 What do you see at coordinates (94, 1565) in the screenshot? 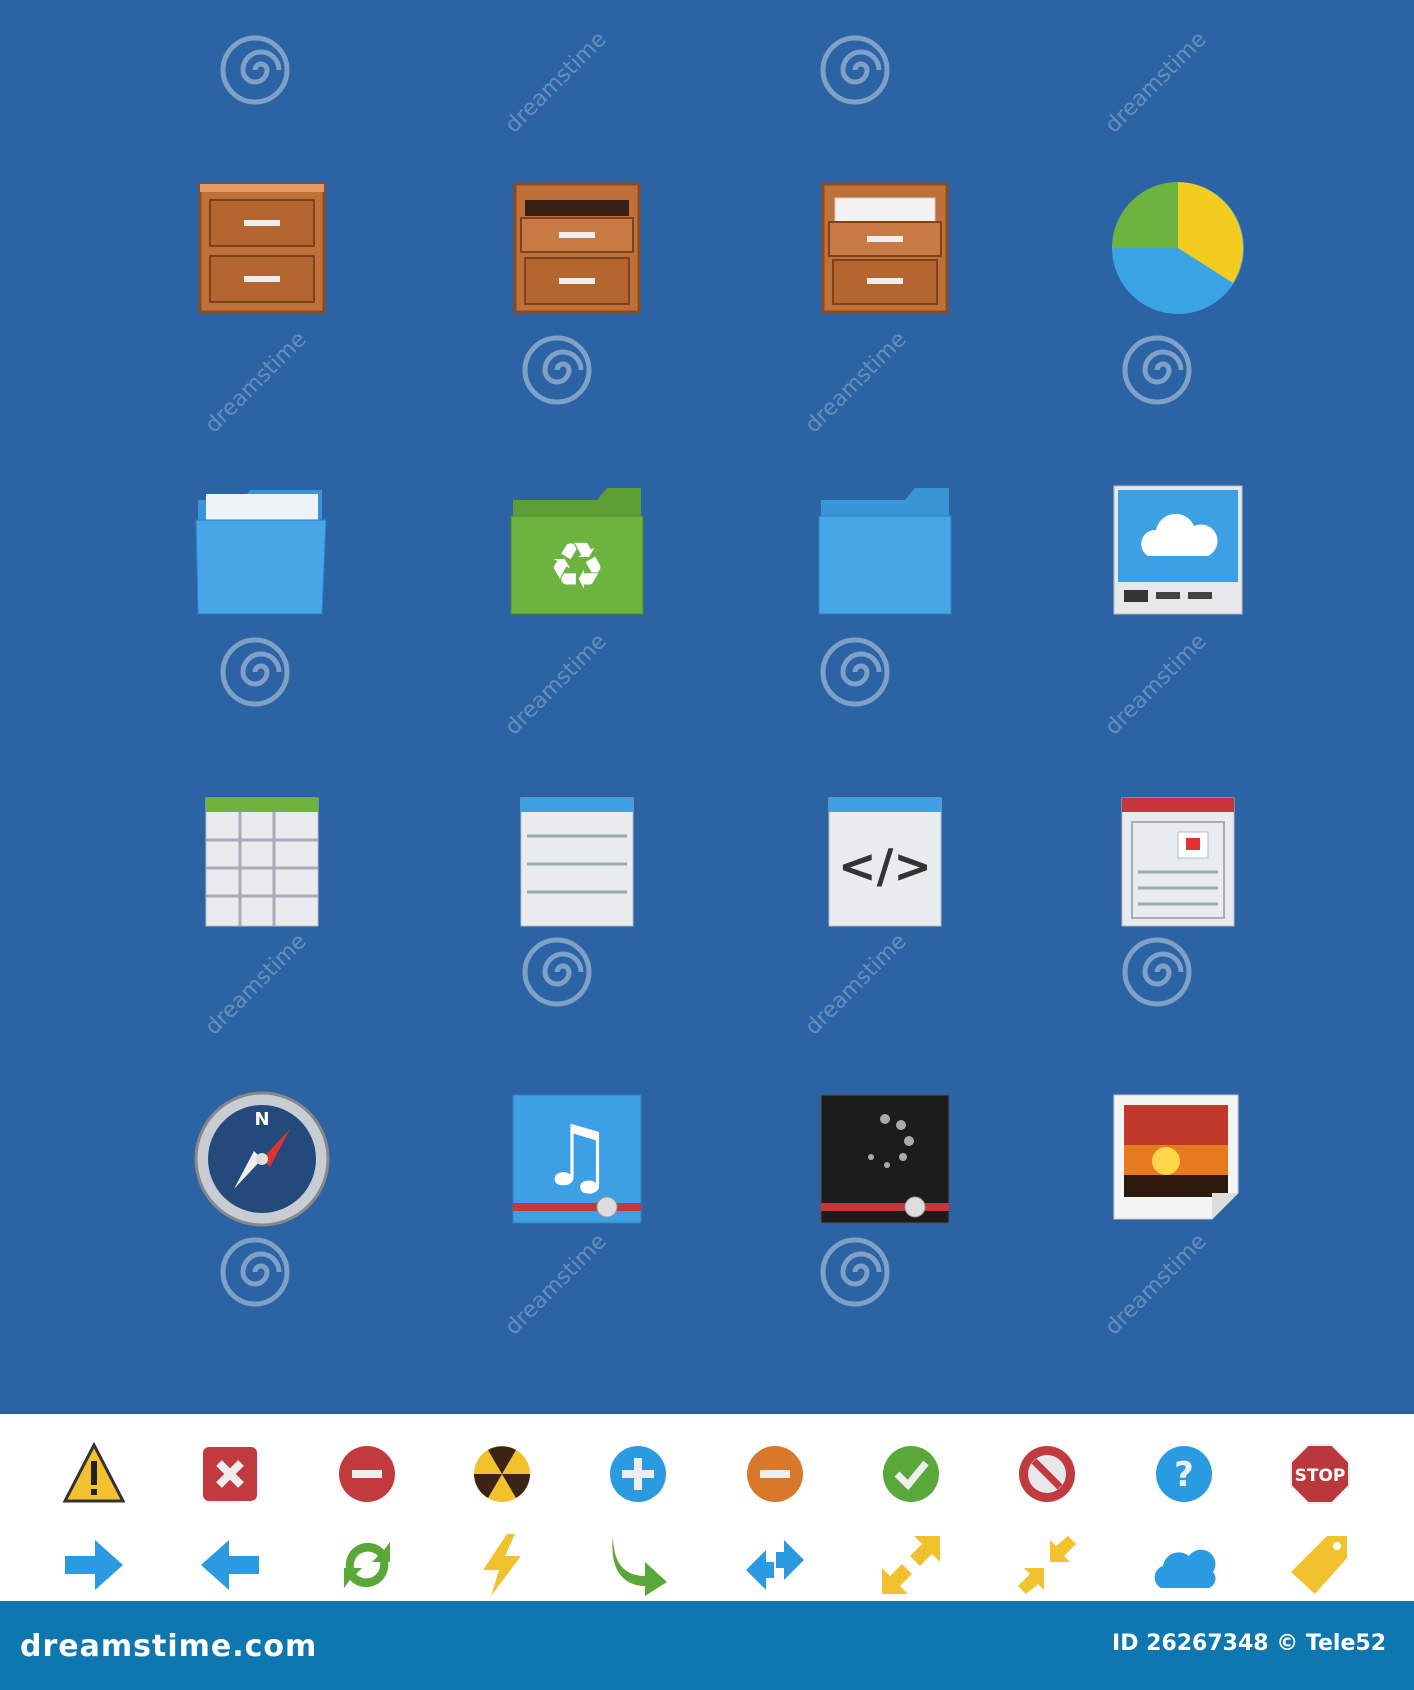
I see `arrow-right-icon` at bounding box center [94, 1565].